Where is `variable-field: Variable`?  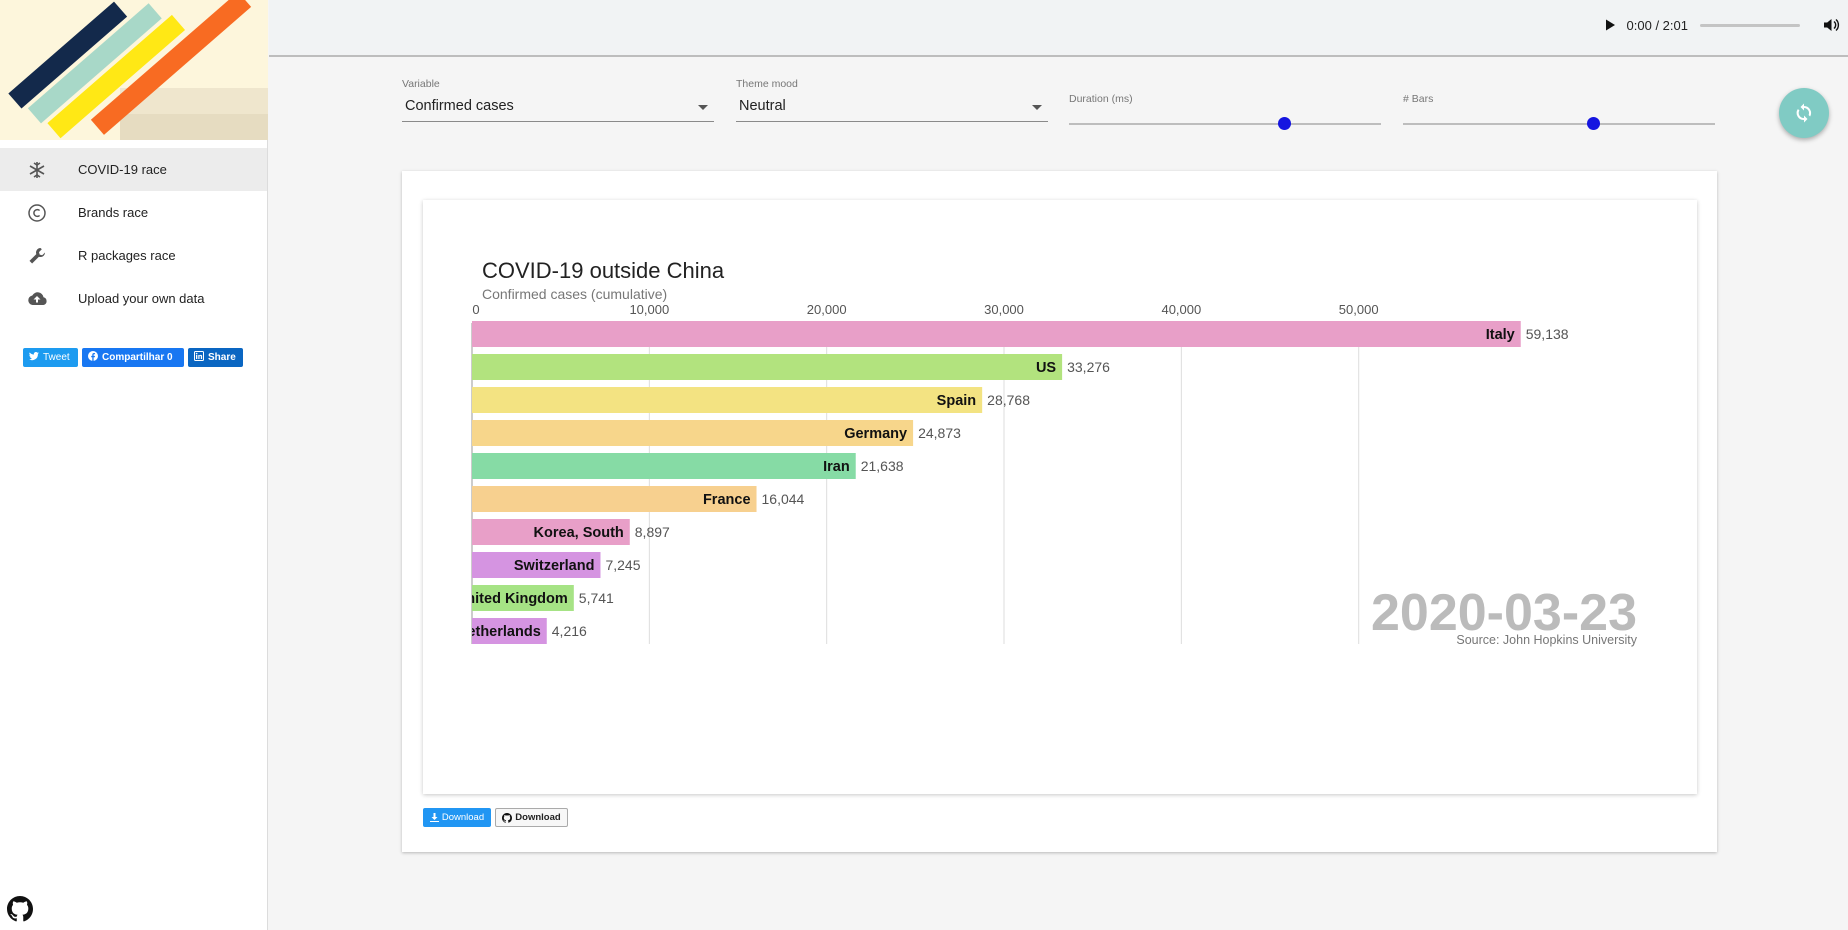 variable-field: Variable is located at coordinates (421, 84).